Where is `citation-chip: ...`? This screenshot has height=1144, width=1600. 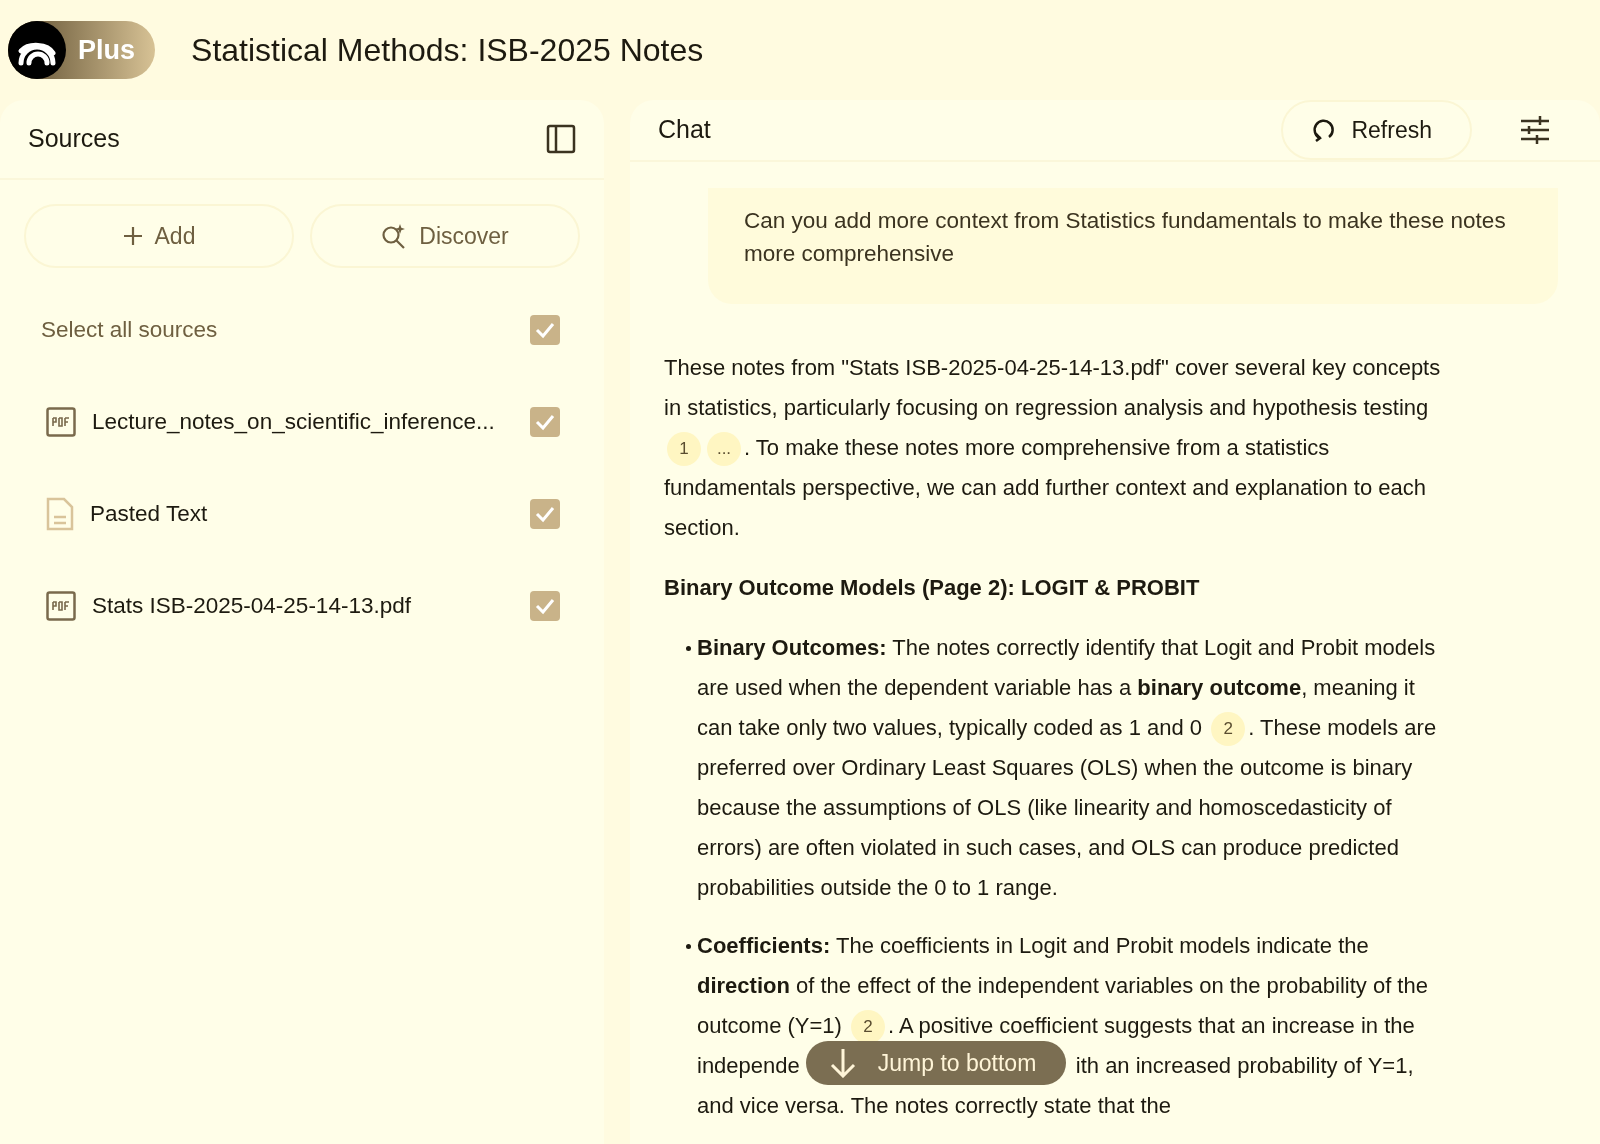
citation-chip: ... is located at coordinates (724, 449).